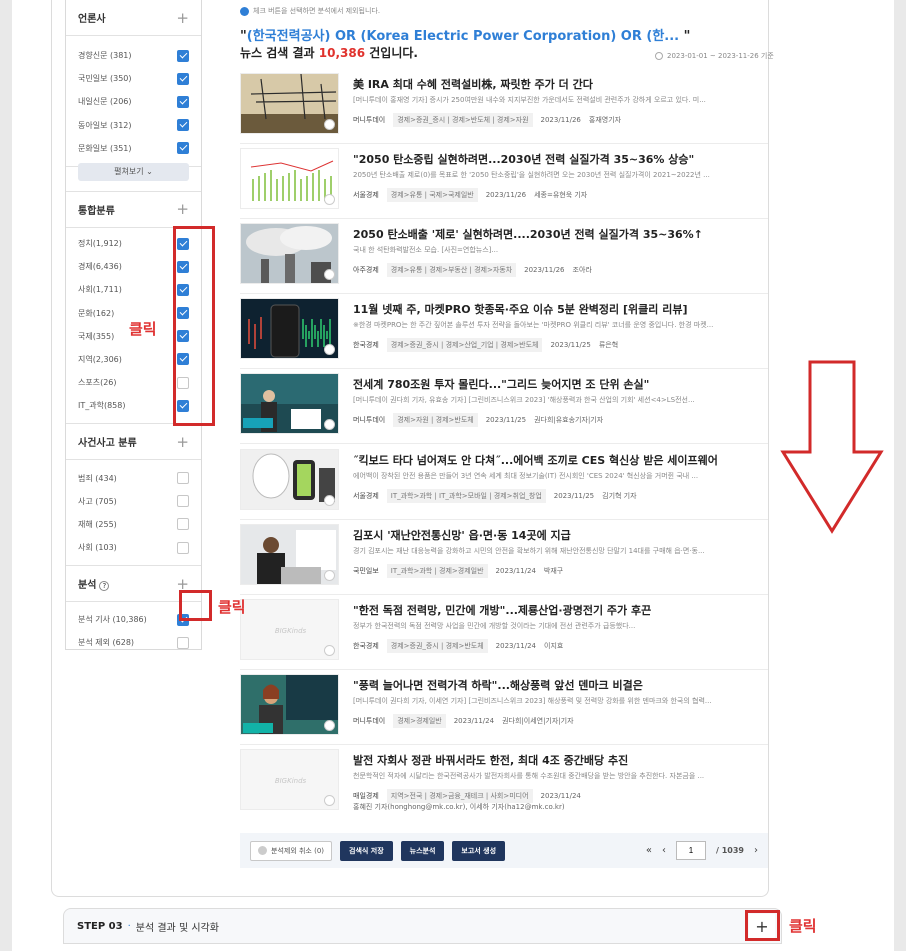 Image resolution: width=906 pixels, height=951 pixels. I want to click on step-03-header: STEP 03 · 분석 결과 및 시각화, so click(422, 926).